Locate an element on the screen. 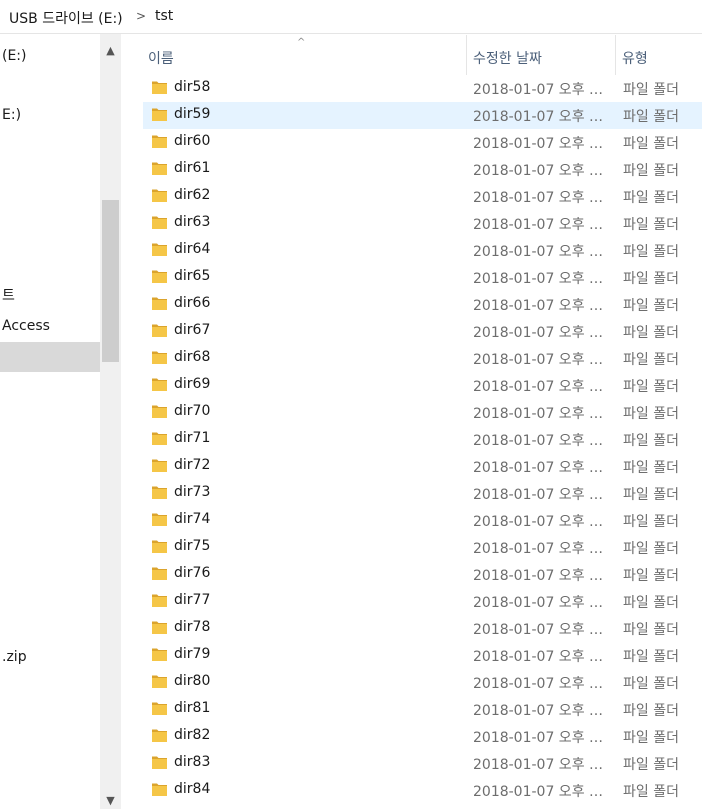  file-name: dir59 is located at coordinates (192, 114).